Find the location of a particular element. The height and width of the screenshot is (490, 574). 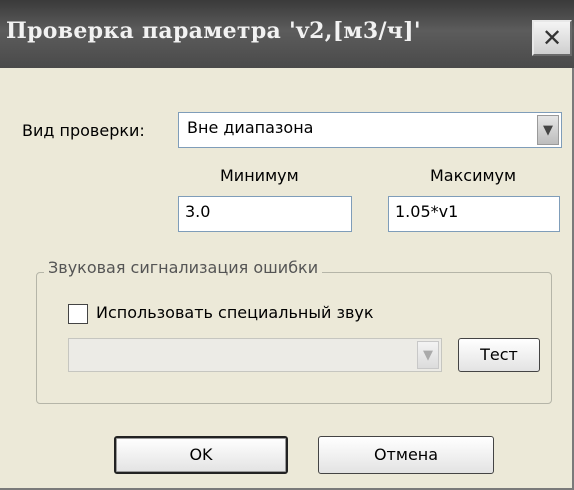

check-type-select: Вне диапазона ▼ is located at coordinates (370, 130).